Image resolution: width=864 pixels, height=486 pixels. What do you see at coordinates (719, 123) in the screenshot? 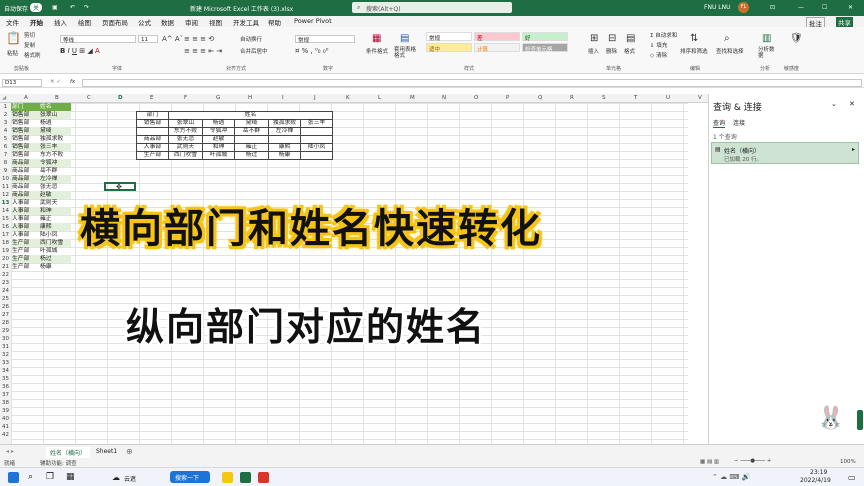
I see `panel-tab-queries: 查询` at bounding box center [719, 123].